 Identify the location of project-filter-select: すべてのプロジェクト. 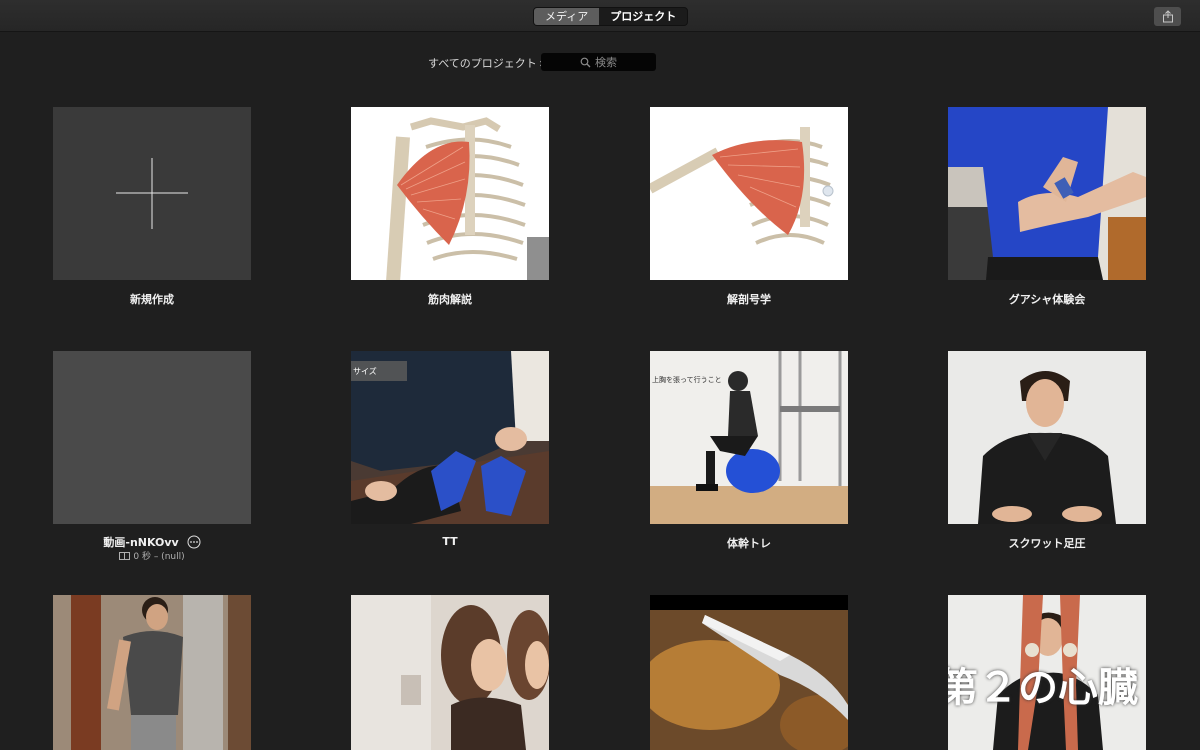
(487, 63).